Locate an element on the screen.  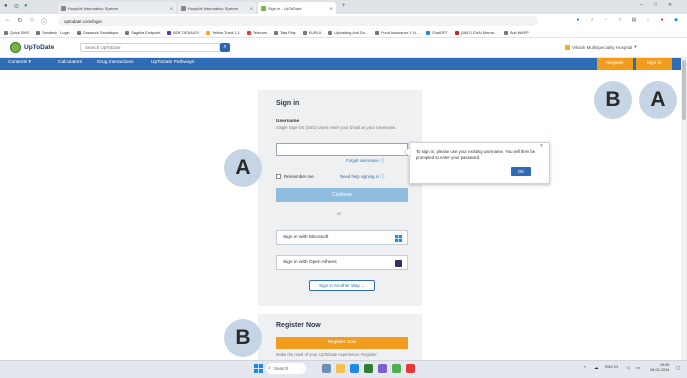
bookmark-label: Cassandr Sandakpur is located at coordinates (100, 32).